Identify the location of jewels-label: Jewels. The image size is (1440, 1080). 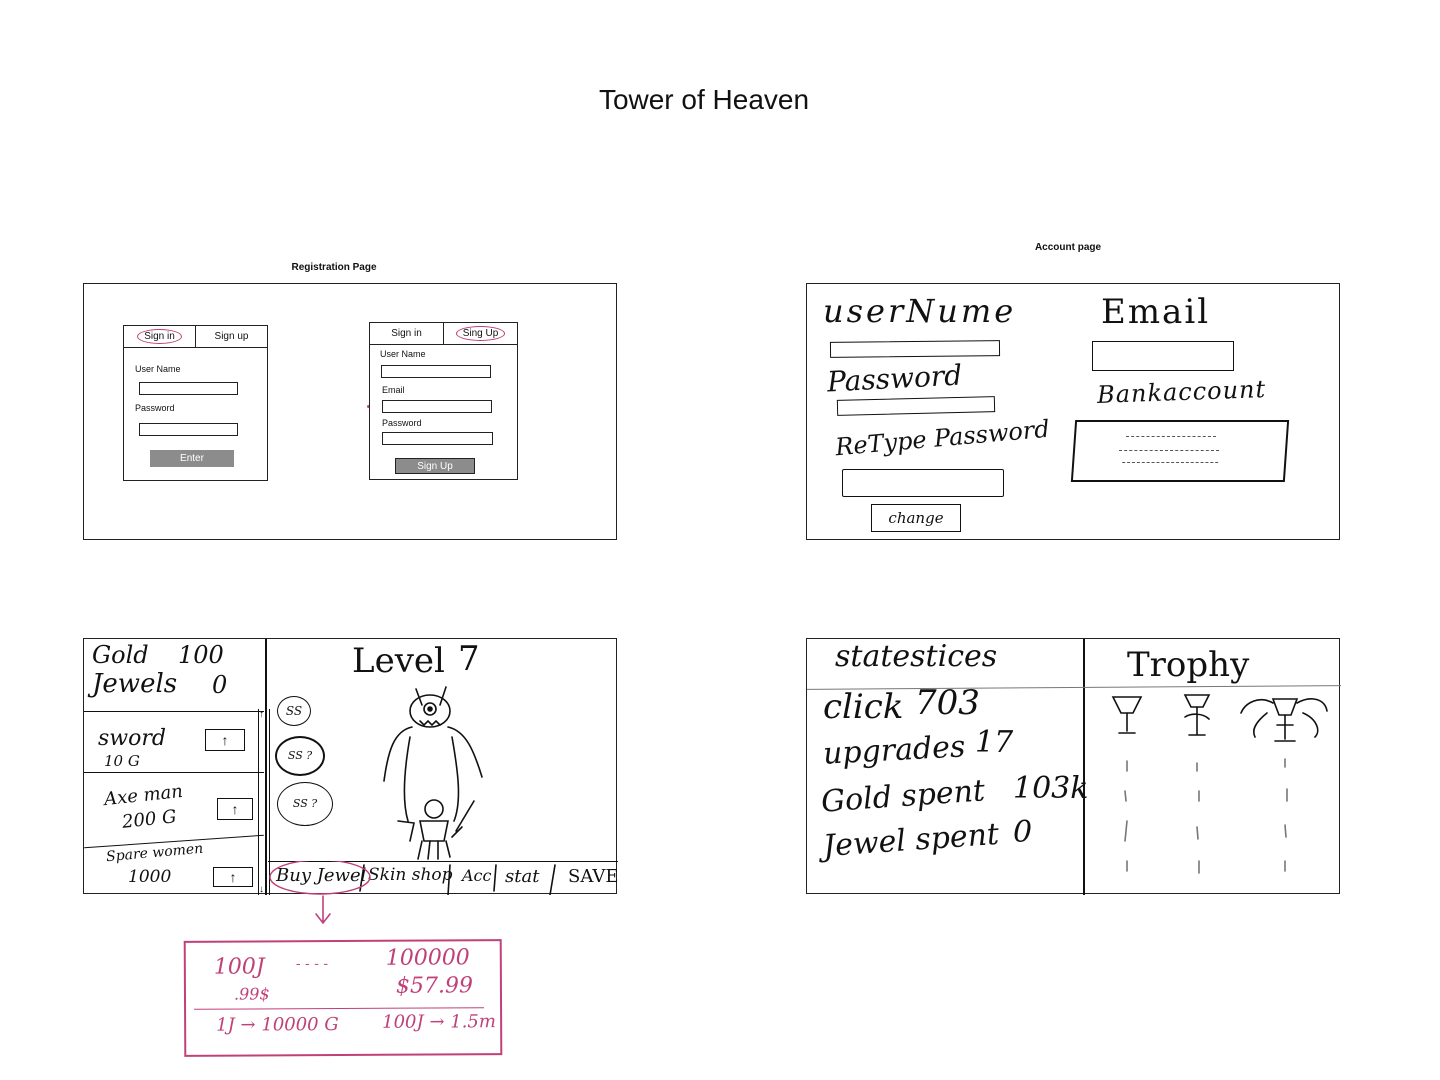
(135, 684).